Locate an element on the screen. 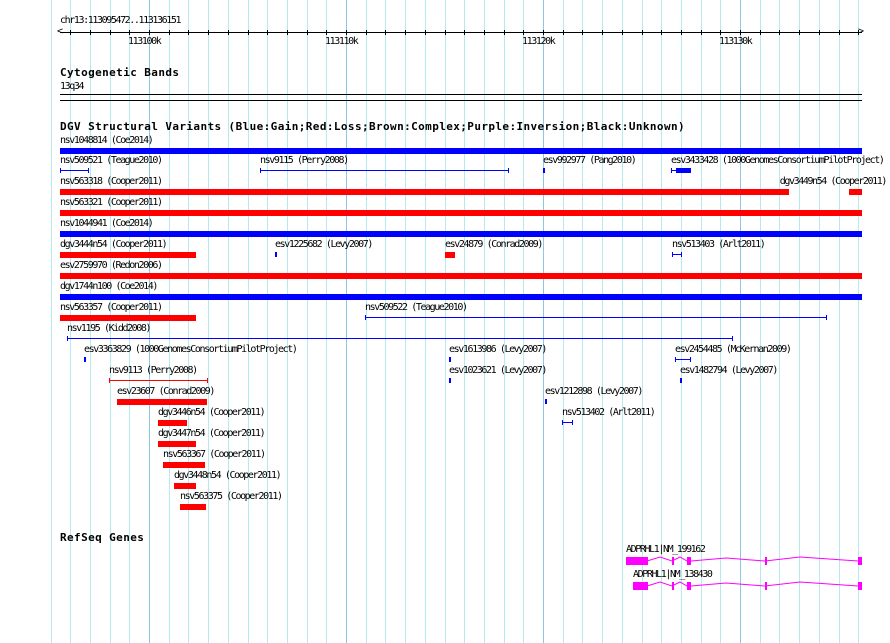 The image size is (890, 643). sv-feature-label: dgv3448n54 (Cooper2011) is located at coordinates (228, 475).